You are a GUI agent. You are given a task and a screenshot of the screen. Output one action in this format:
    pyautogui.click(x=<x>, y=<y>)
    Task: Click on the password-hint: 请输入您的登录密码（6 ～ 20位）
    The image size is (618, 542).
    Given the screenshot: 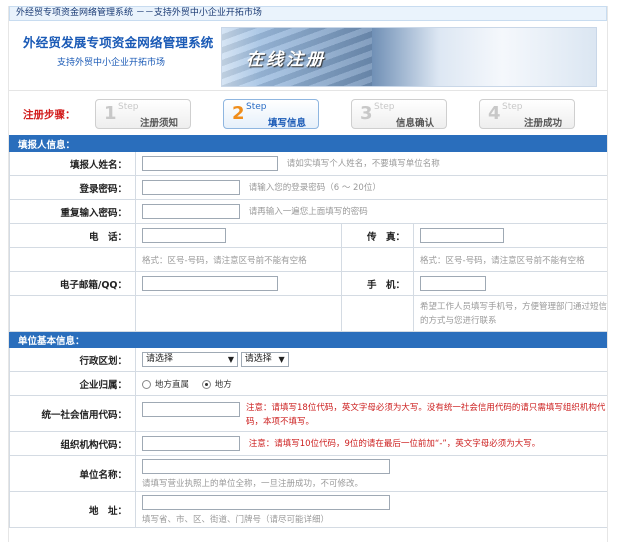 What is the action you would take?
    pyautogui.click(x=314, y=188)
    